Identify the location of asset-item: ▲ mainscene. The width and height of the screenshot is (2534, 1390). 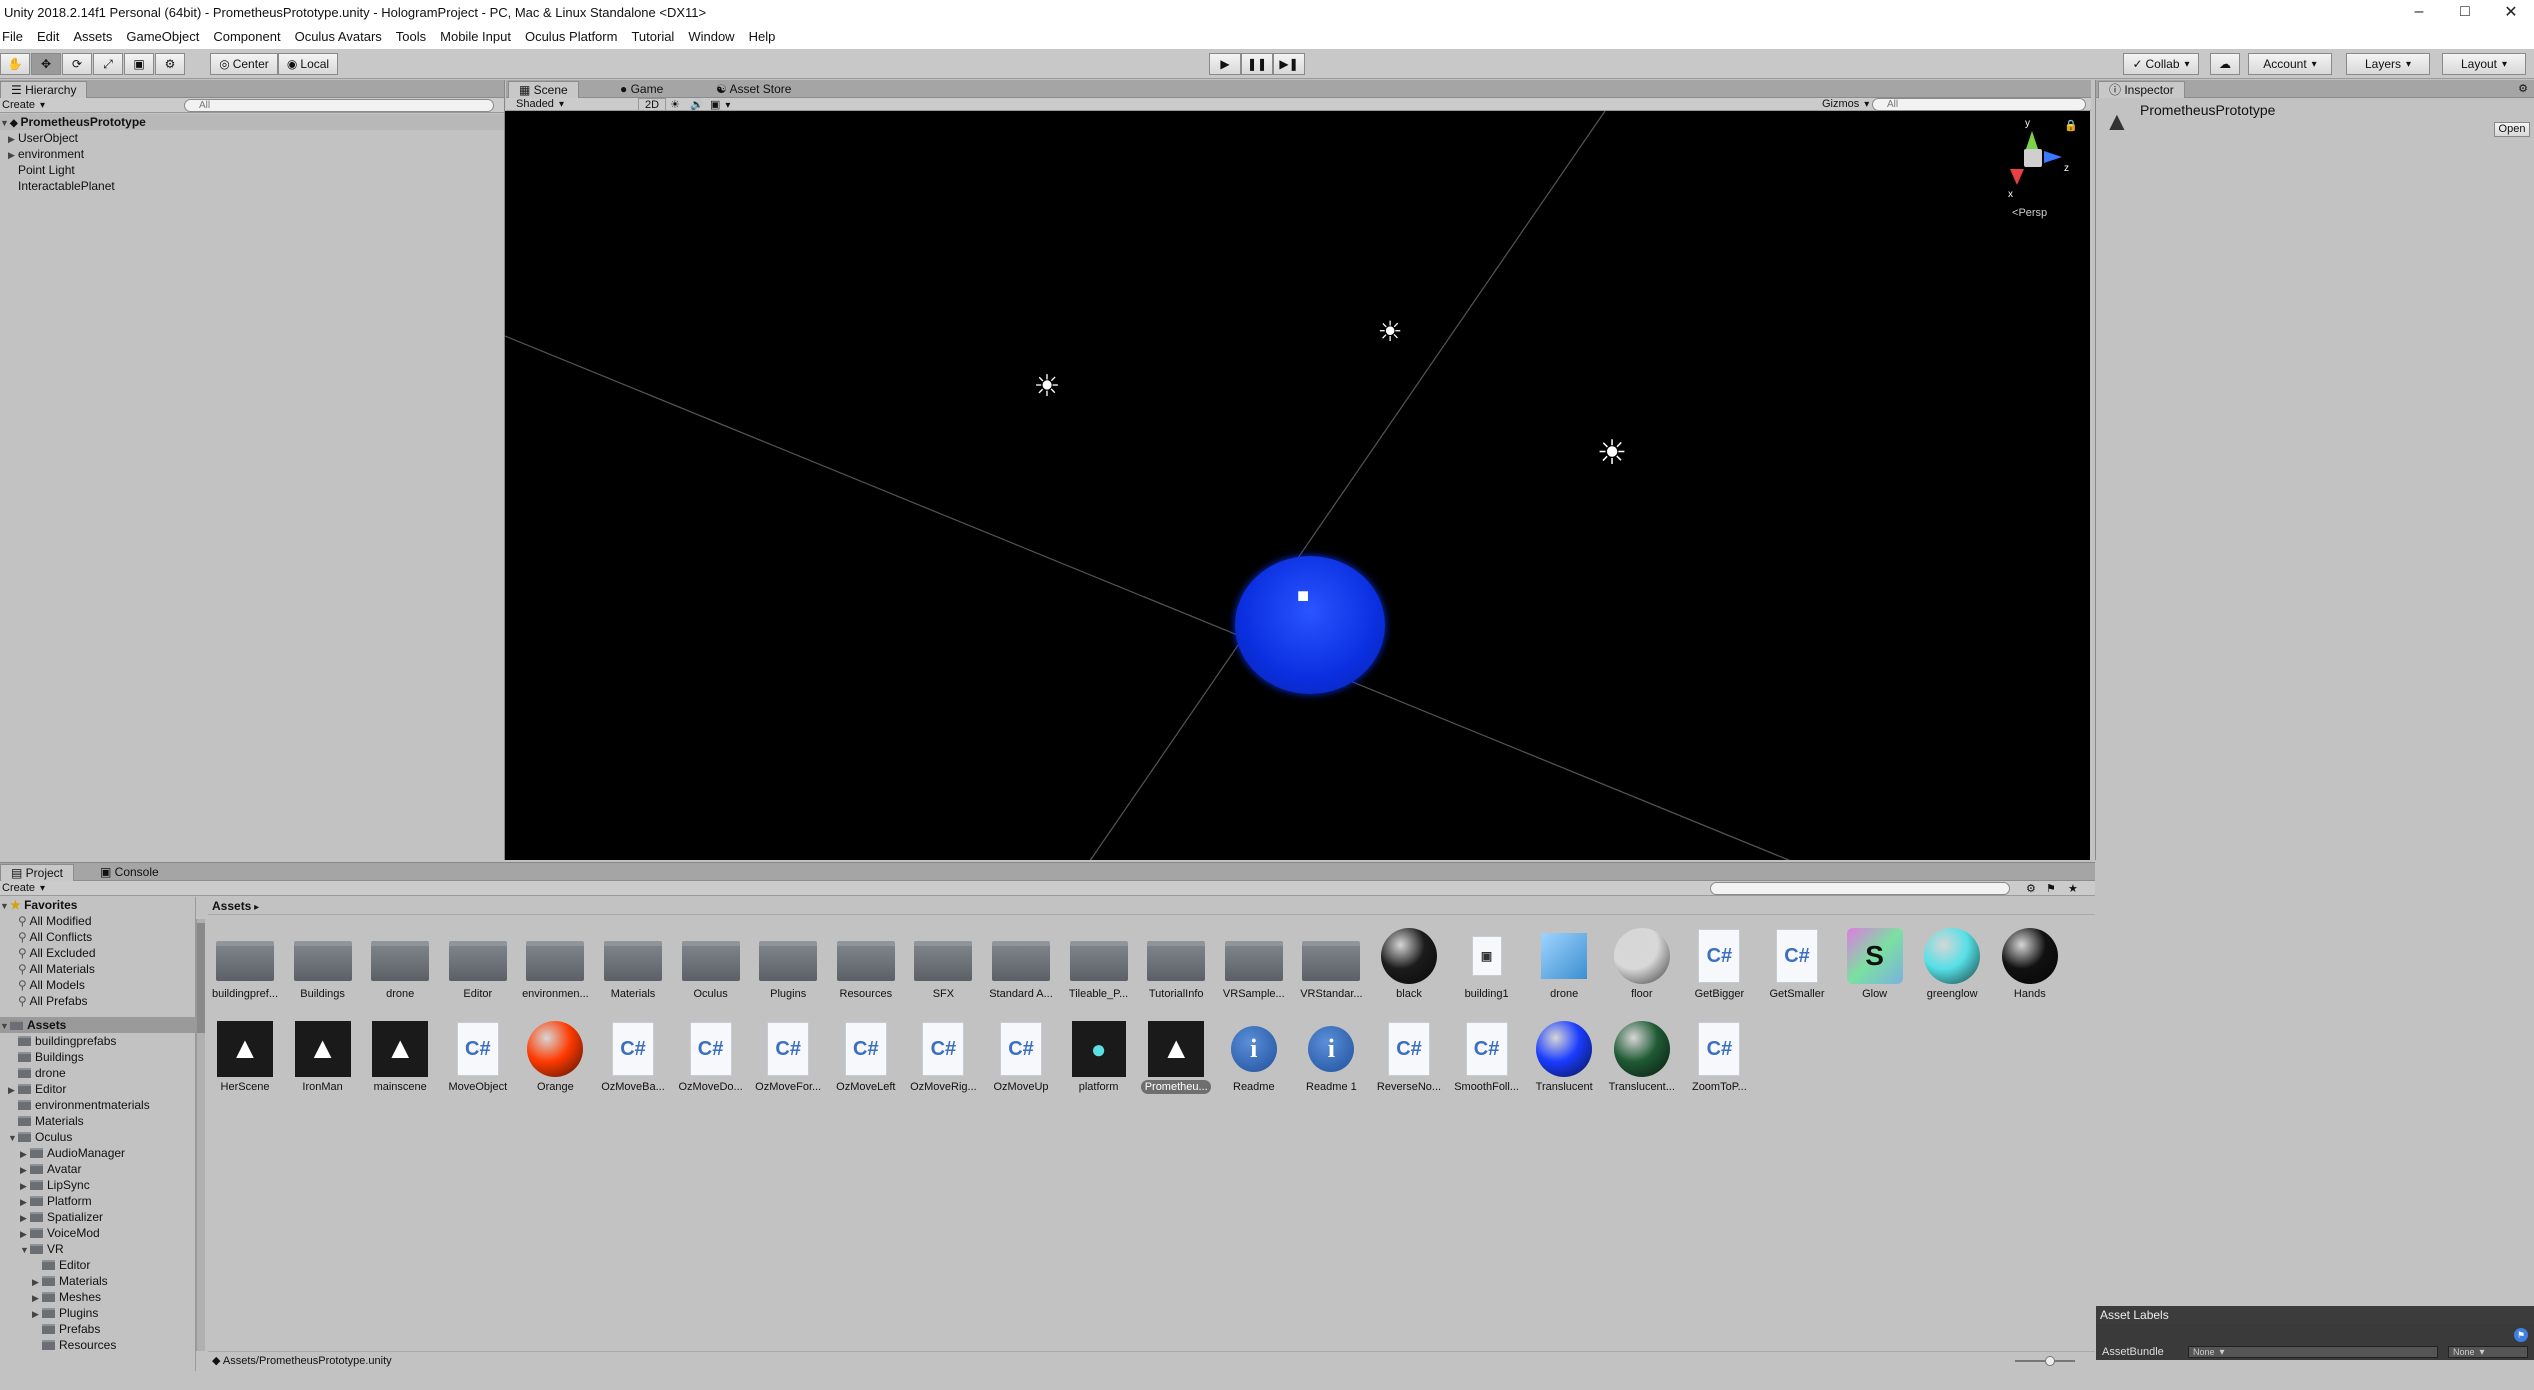
(400, 1057).